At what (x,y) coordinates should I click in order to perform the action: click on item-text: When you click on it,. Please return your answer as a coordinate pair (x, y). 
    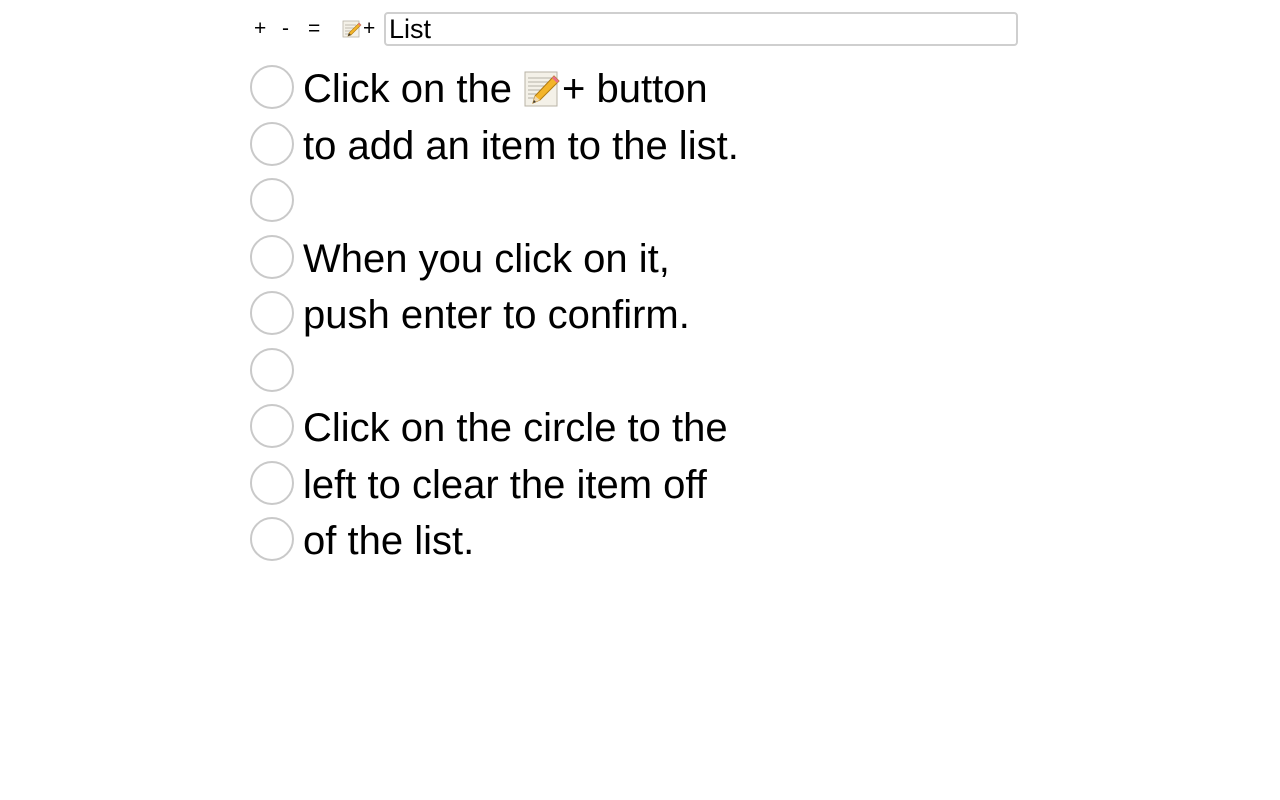
    Looking at the image, I should click on (486, 259).